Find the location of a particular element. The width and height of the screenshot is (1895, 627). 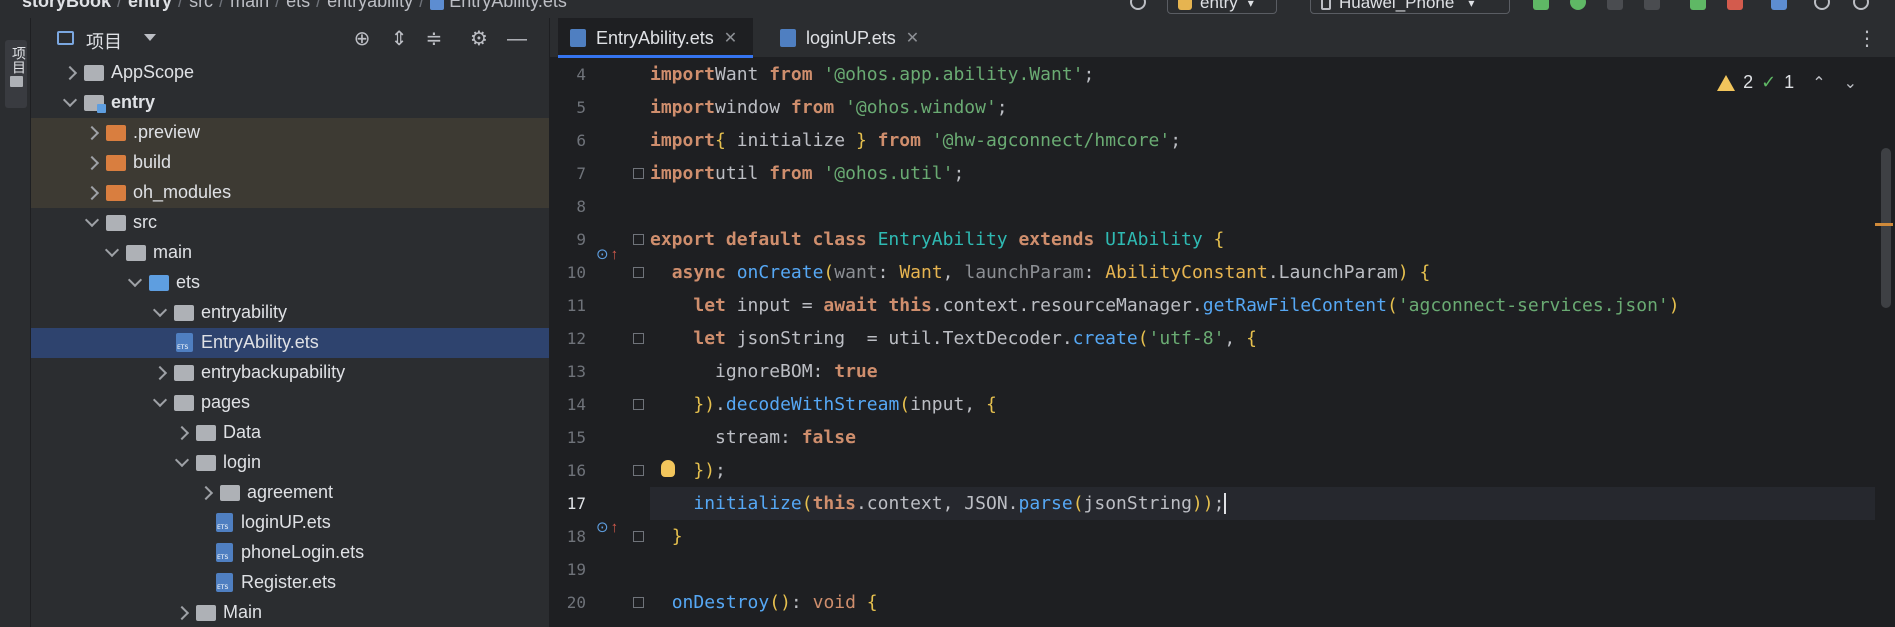

tree-item: Data is located at coordinates (290, 433).